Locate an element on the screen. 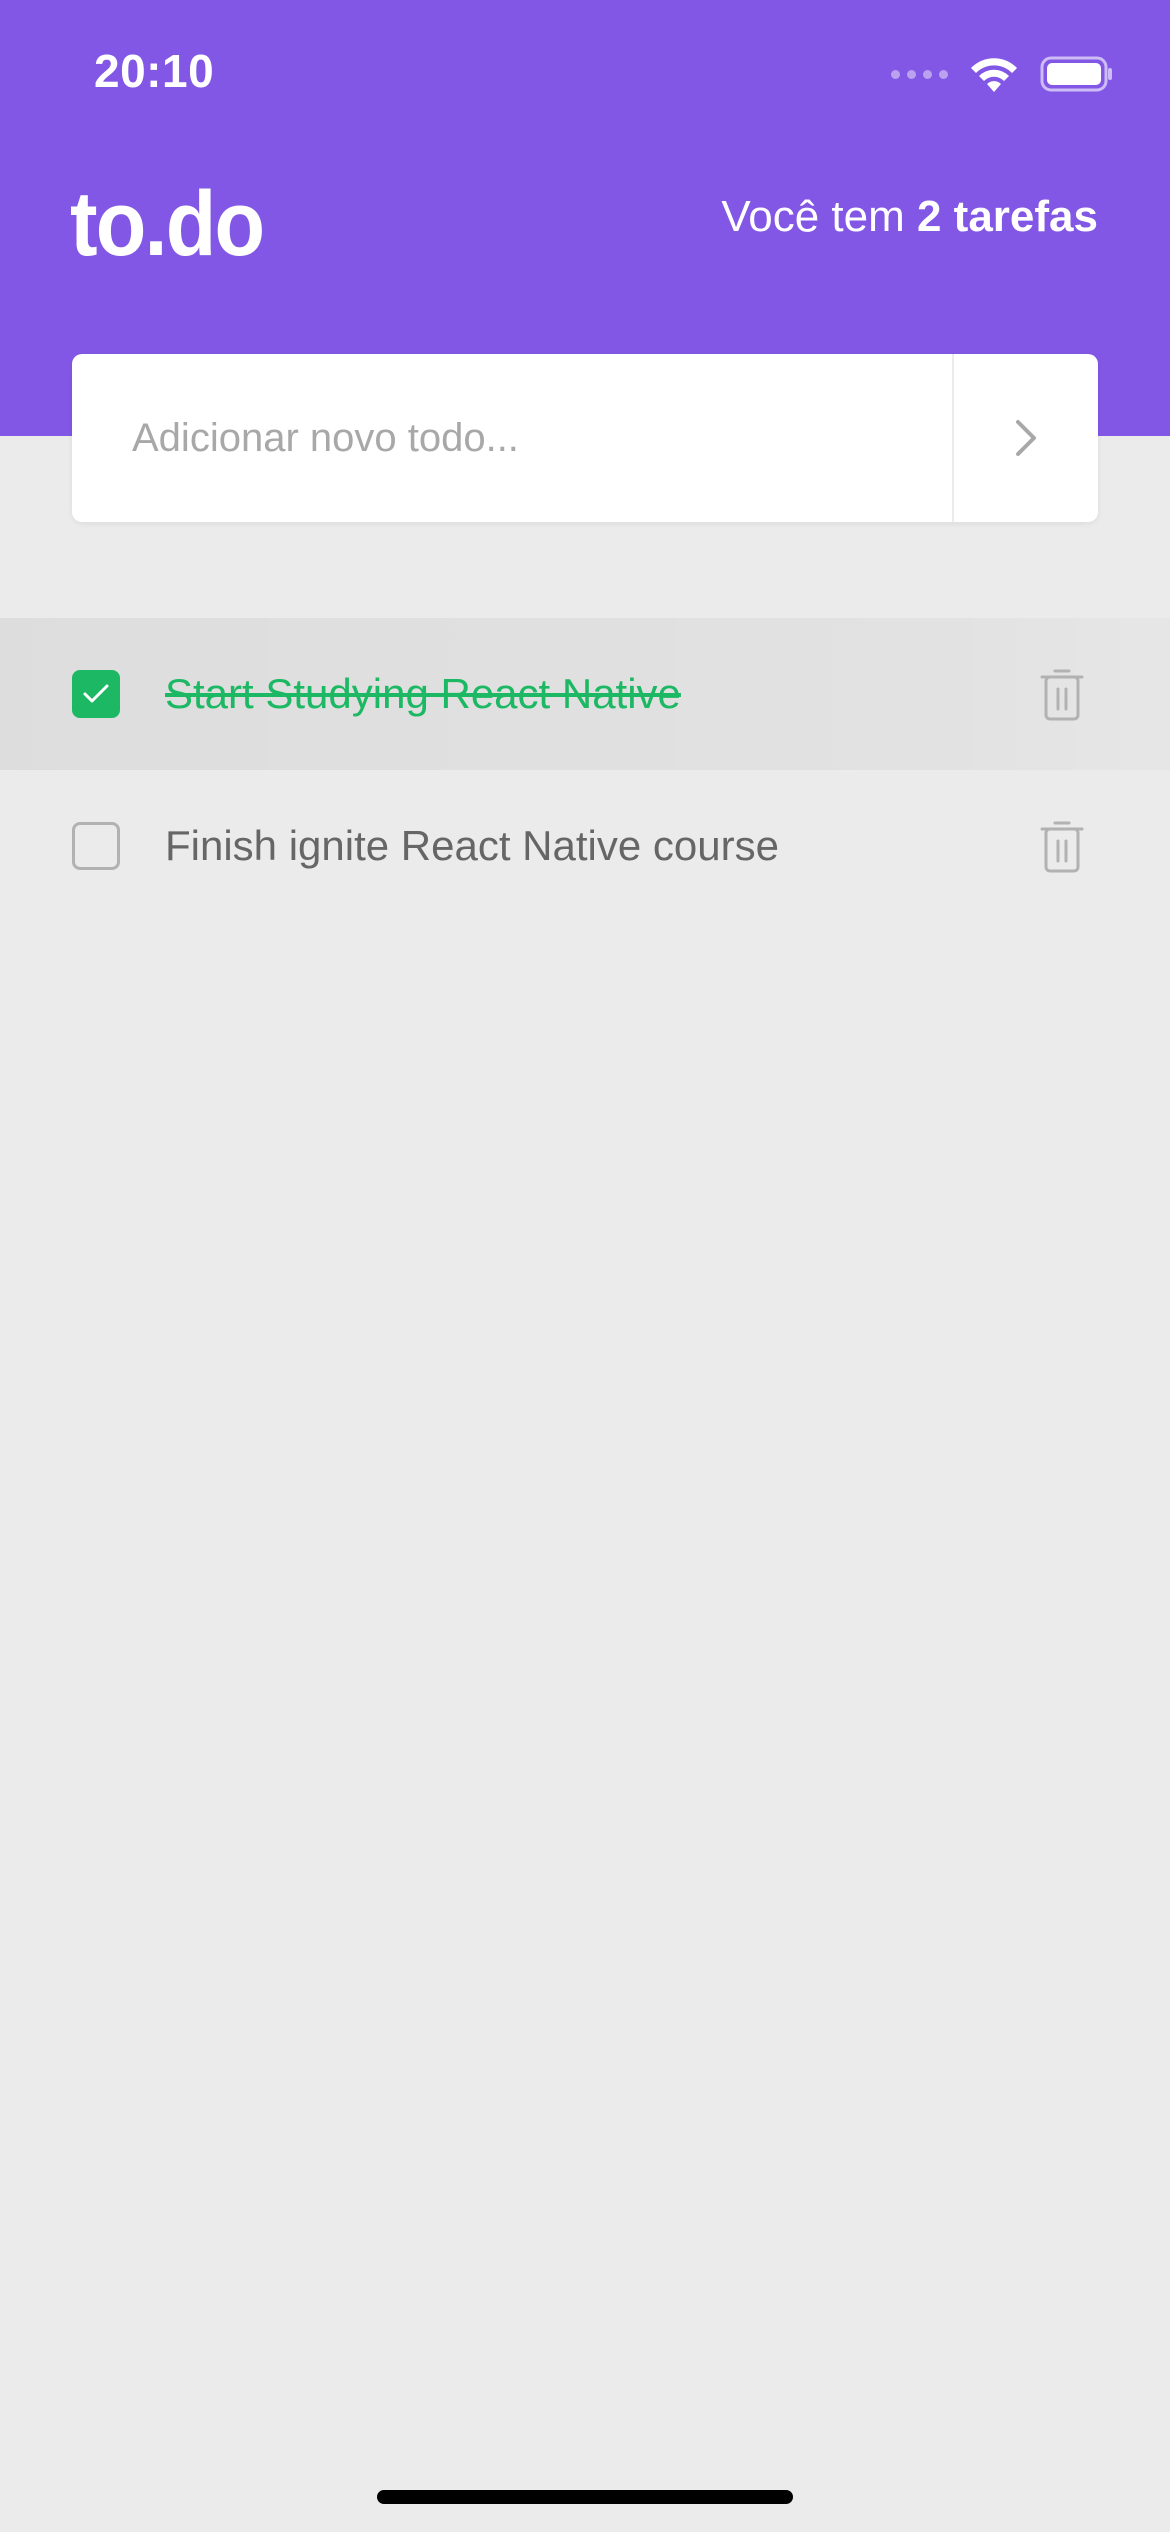 Image resolution: width=1170 pixels, height=2532 pixels. wifi-icon is located at coordinates (994, 75).